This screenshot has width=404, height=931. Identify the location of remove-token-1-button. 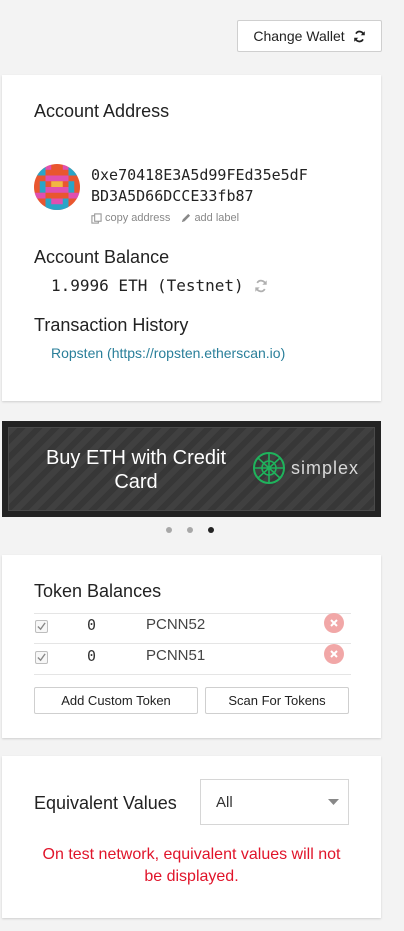
(334, 623).